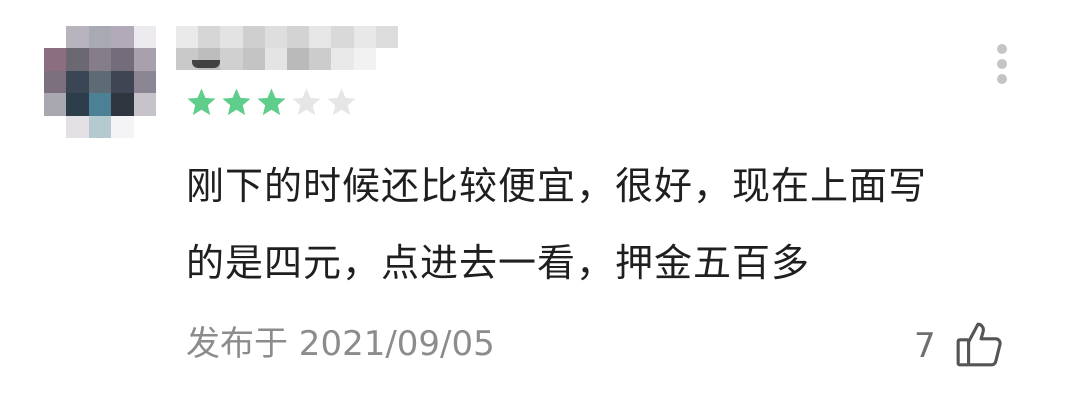 This screenshot has width=1080, height=400. I want to click on username-fragment, so click(206, 64).